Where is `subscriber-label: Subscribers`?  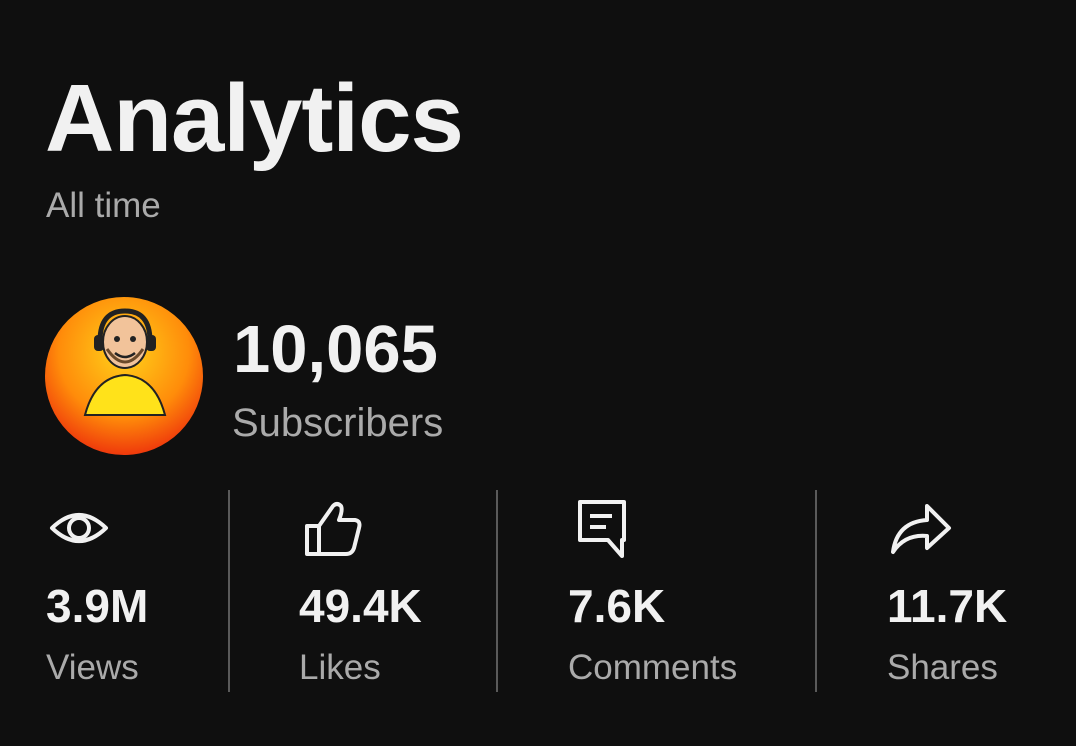 subscriber-label: Subscribers is located at coordinates (338, 423).